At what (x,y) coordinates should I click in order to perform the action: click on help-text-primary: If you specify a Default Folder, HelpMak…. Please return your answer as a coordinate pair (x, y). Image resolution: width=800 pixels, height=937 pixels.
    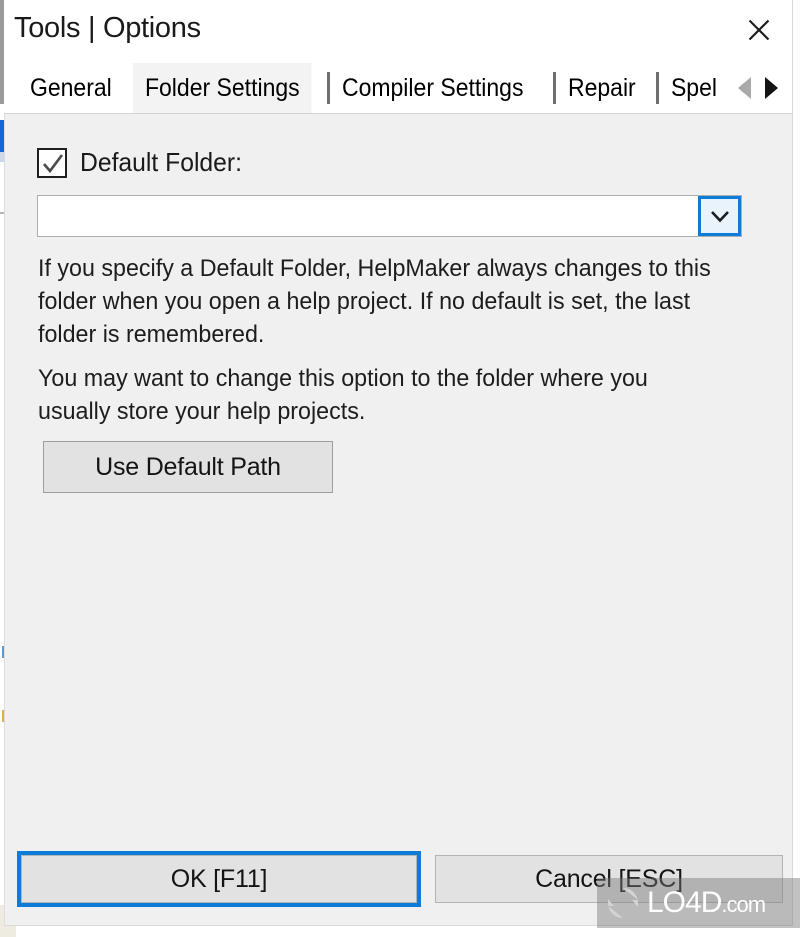
    Looking at the image, I should click on (374, 301).